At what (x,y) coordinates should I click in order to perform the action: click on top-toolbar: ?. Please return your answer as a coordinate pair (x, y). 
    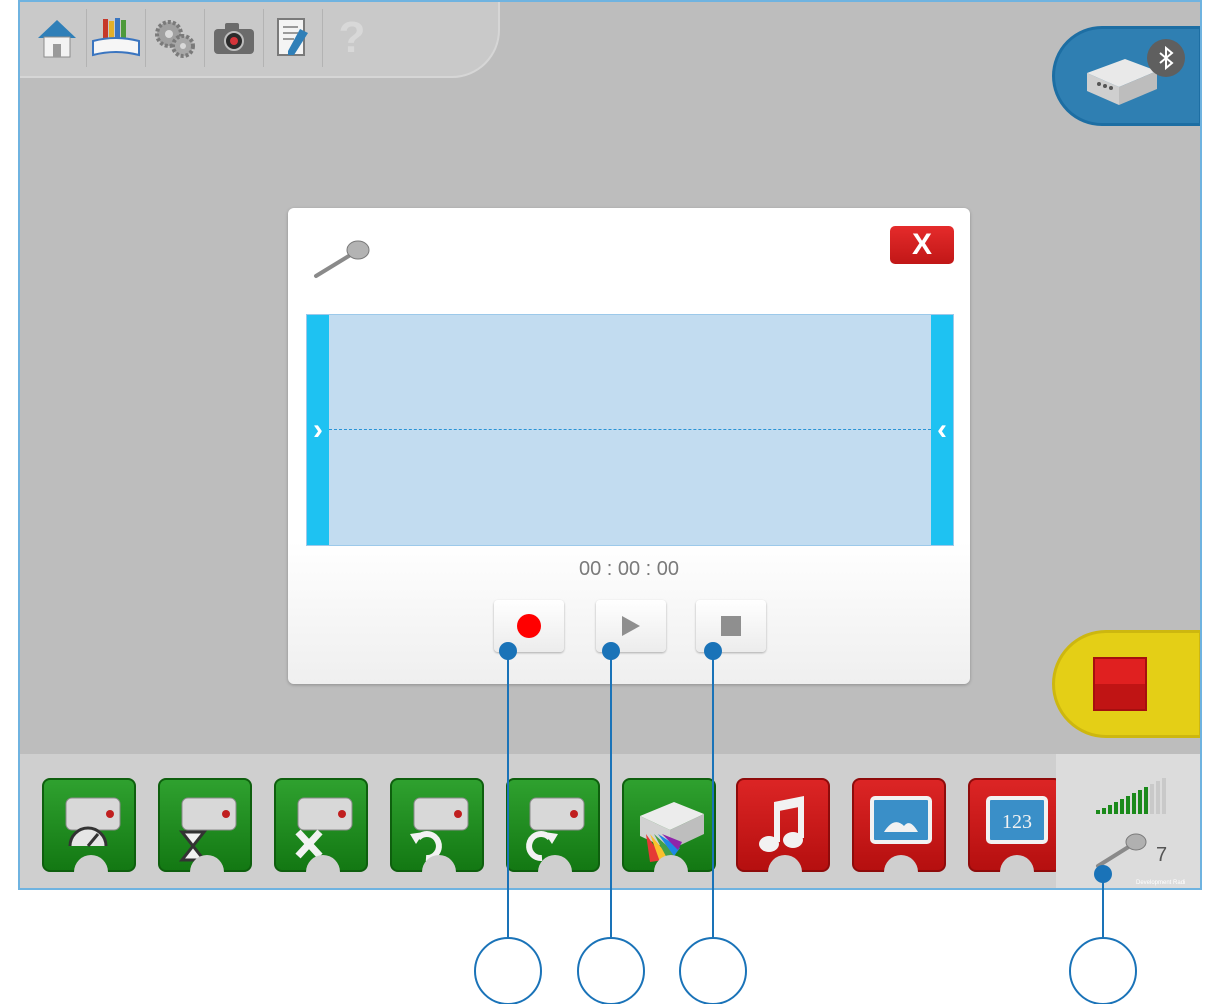
    Looking at the image, I should click on (260, 40).